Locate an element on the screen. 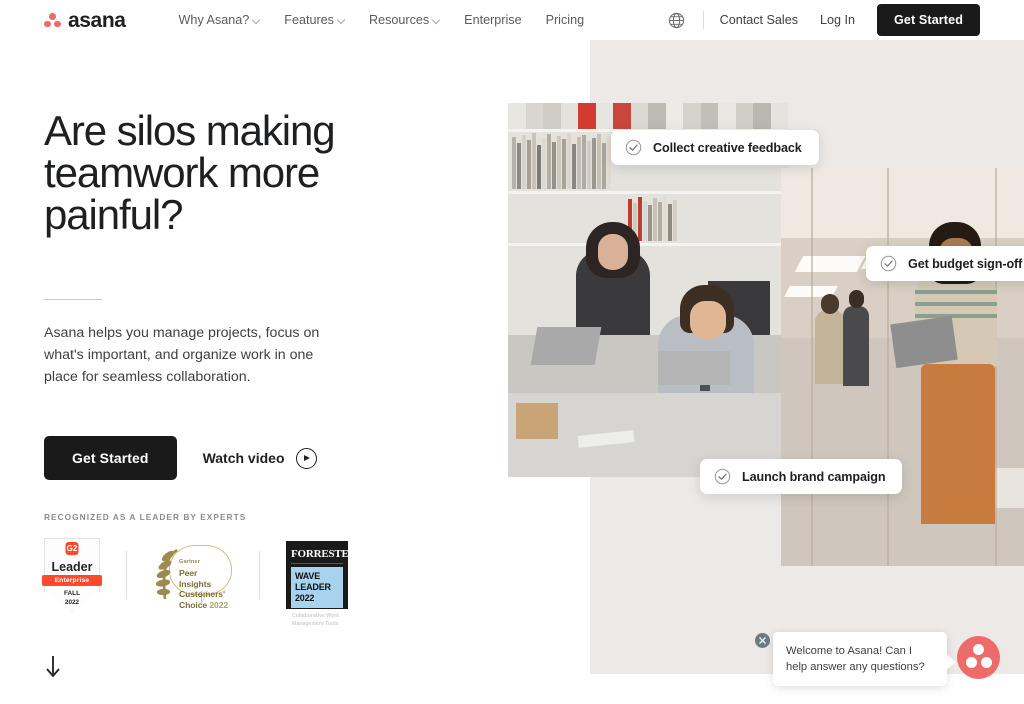 Image resolution: width=1024 pixels, height=704 pixels. nav-item-label: Pricing is located at coordinates (565, 20).